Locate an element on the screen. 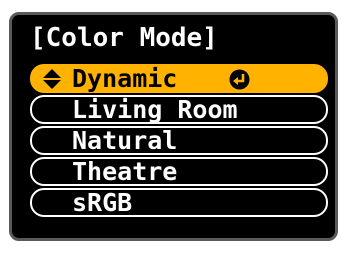 This screenshot has width=349, height=253. menu-title: [Color Mode] is located at coordinates (124, 38).